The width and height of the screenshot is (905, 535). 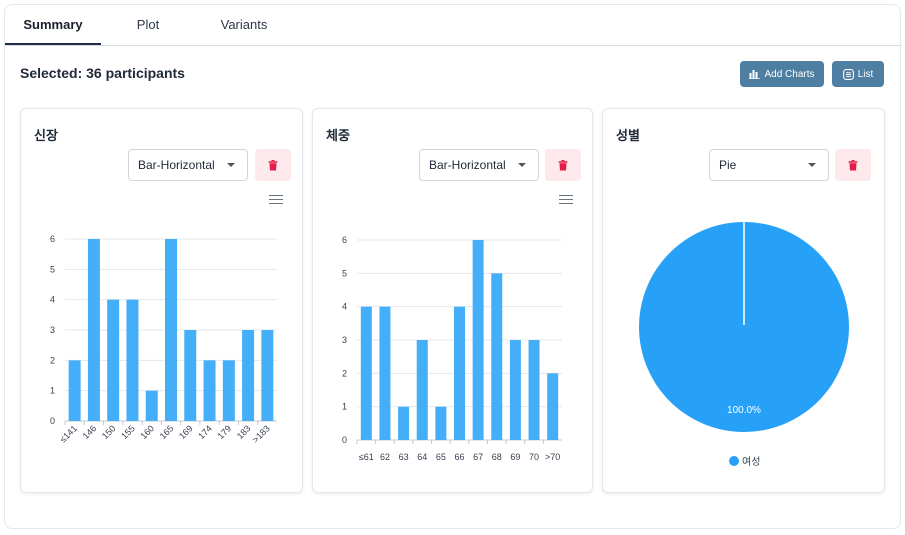 I want to click on card-title: 성별, so click(x=628, y=136).